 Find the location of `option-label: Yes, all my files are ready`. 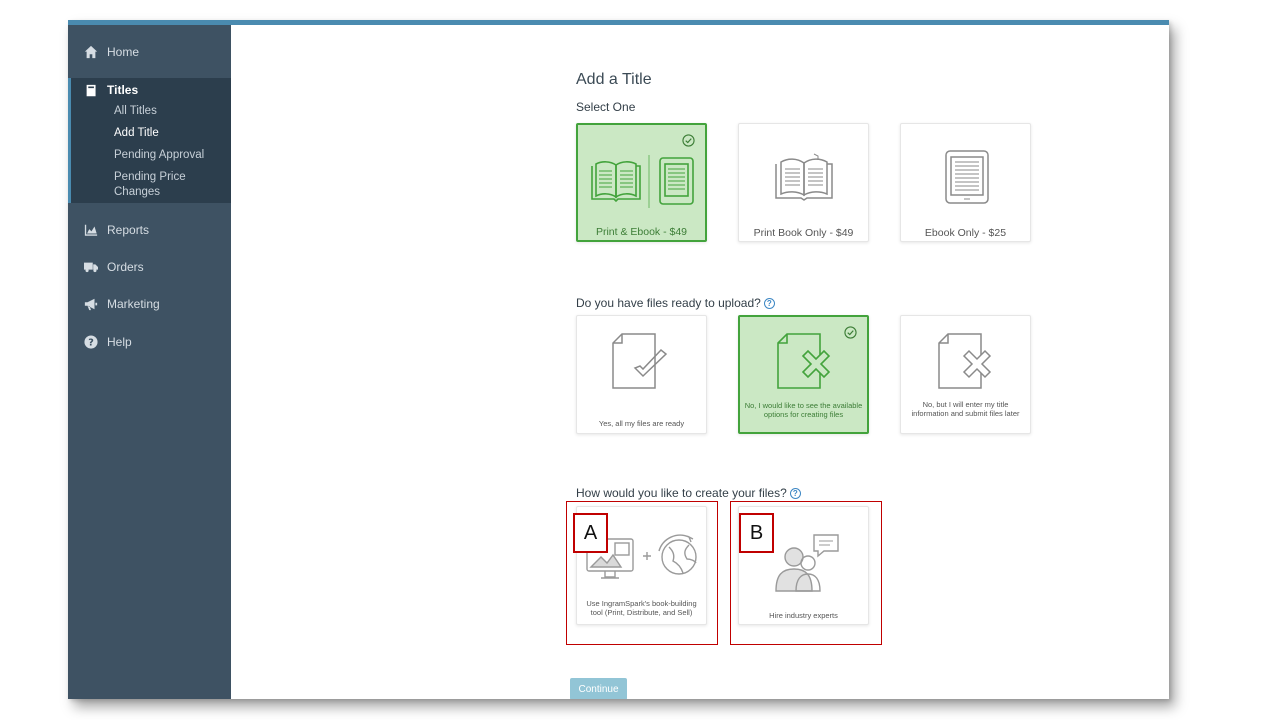

option-label: Yes, all my files are ready is located at coordinates (641, 423).